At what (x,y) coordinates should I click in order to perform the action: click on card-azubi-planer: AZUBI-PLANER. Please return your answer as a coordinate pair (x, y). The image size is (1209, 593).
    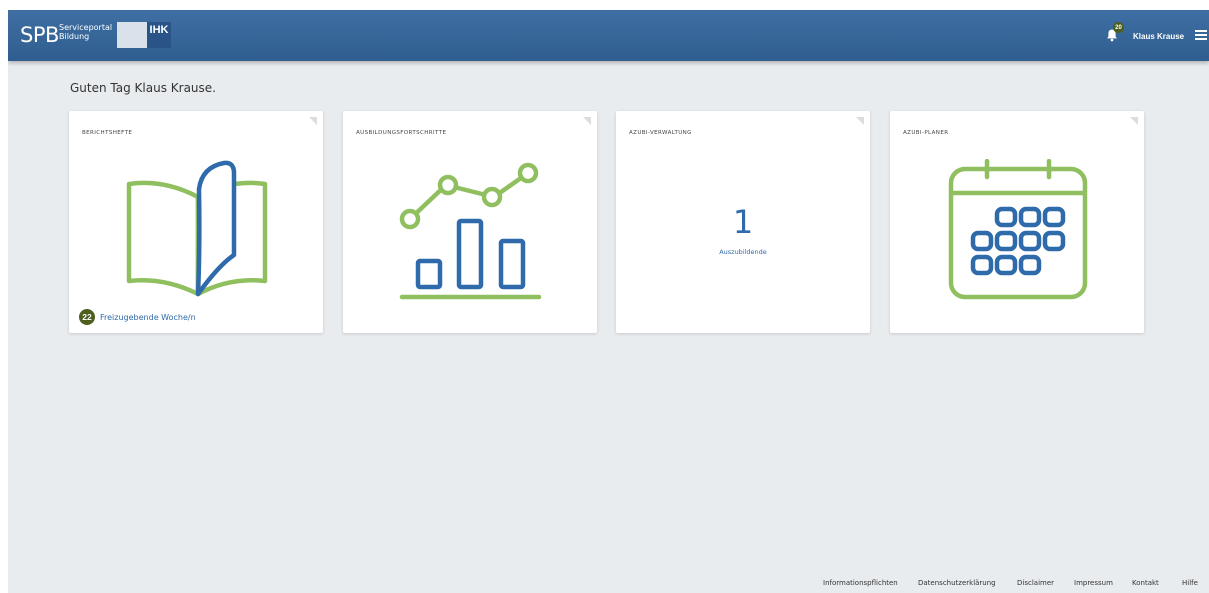
    Looking at the image, I should click on (1017, 222).